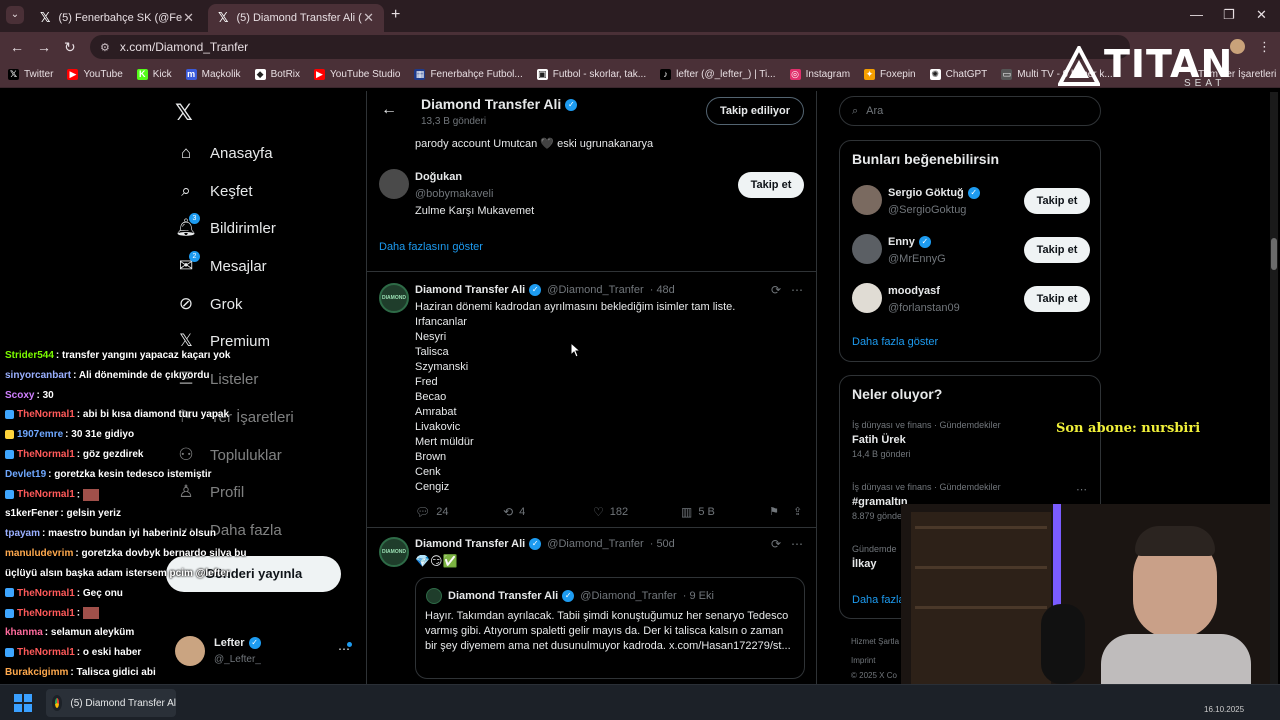 Image resolution: width=1280 pixels, height=720 pixels. What do you see at coordinates (237, 643) in the screenshot?
I see `account-name: Lefter ✓` at bounding box center [237, 643].